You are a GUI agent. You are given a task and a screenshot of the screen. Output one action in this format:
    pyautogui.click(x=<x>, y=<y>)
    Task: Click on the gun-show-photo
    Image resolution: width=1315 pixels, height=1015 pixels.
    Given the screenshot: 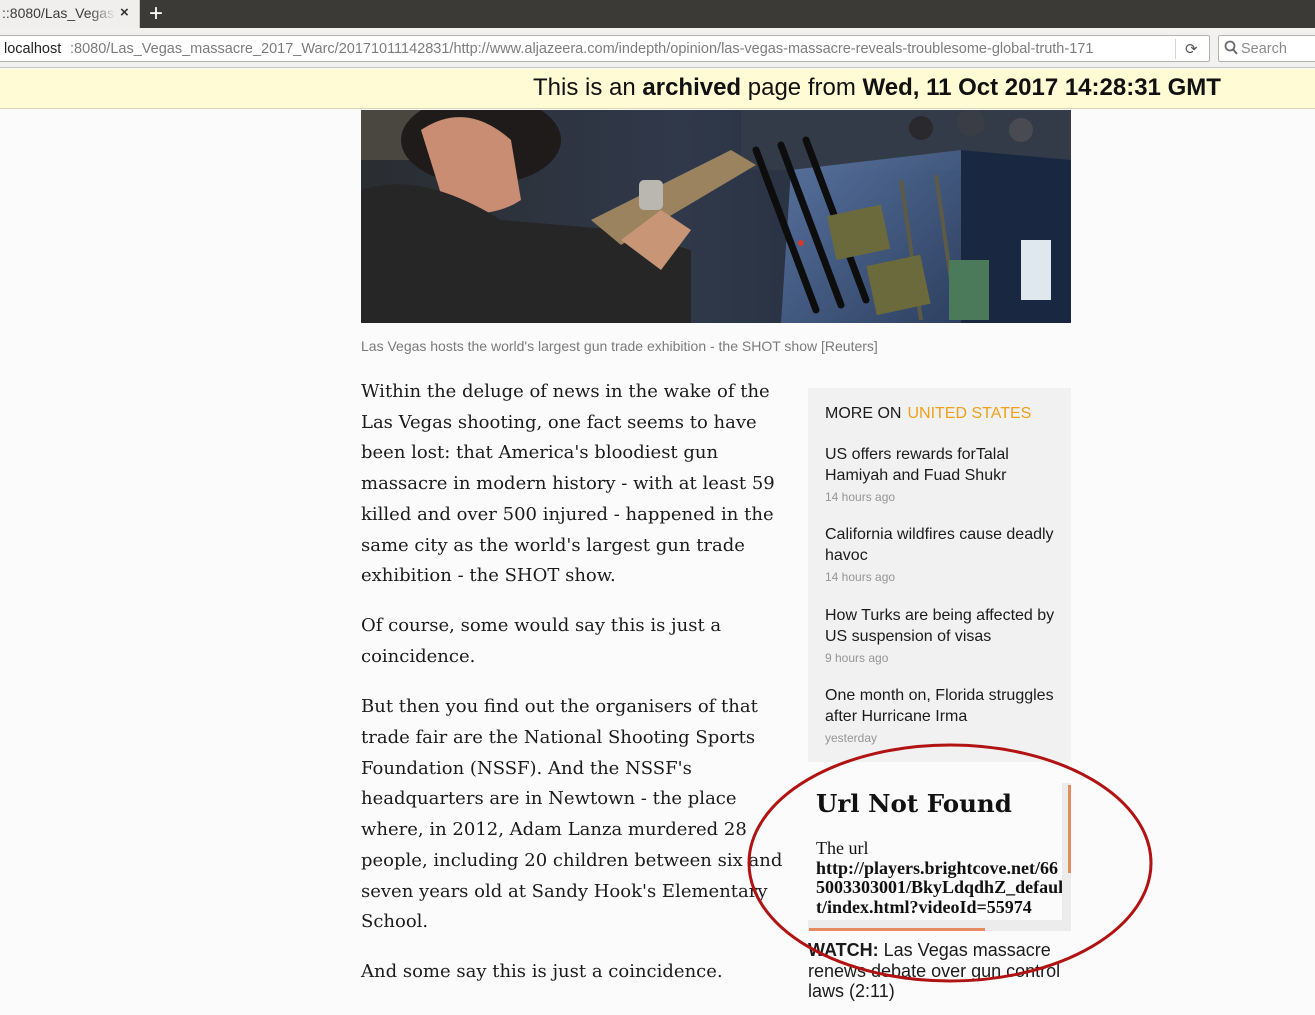 What is the action you would take?
    pyautogui.click(x=716, y=216)
    